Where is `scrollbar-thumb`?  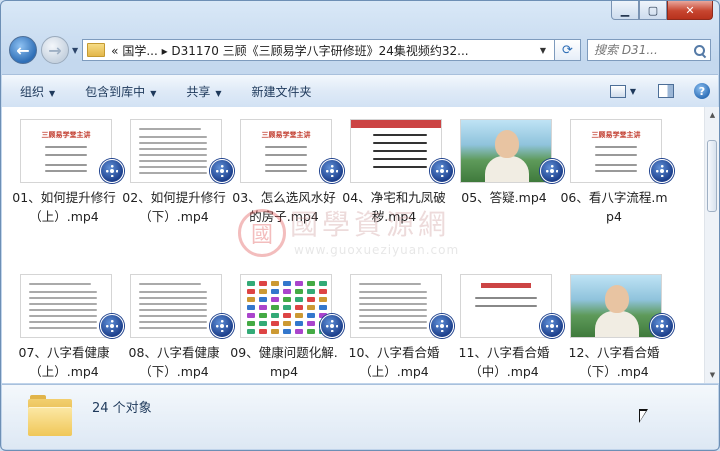
scrollbar-thumb is located at coordinates (712, 176).